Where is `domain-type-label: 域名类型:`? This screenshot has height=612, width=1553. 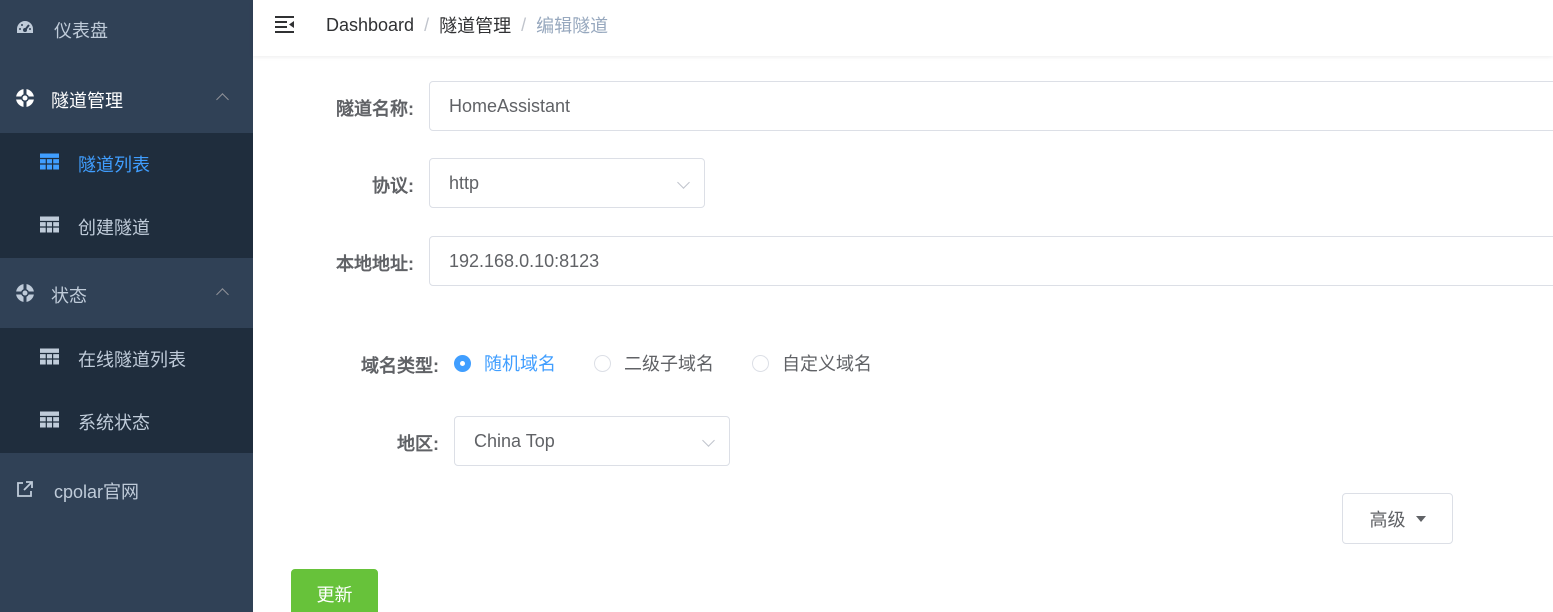
domain-type-label: 域名类型: is located at coordinates (400, 366).